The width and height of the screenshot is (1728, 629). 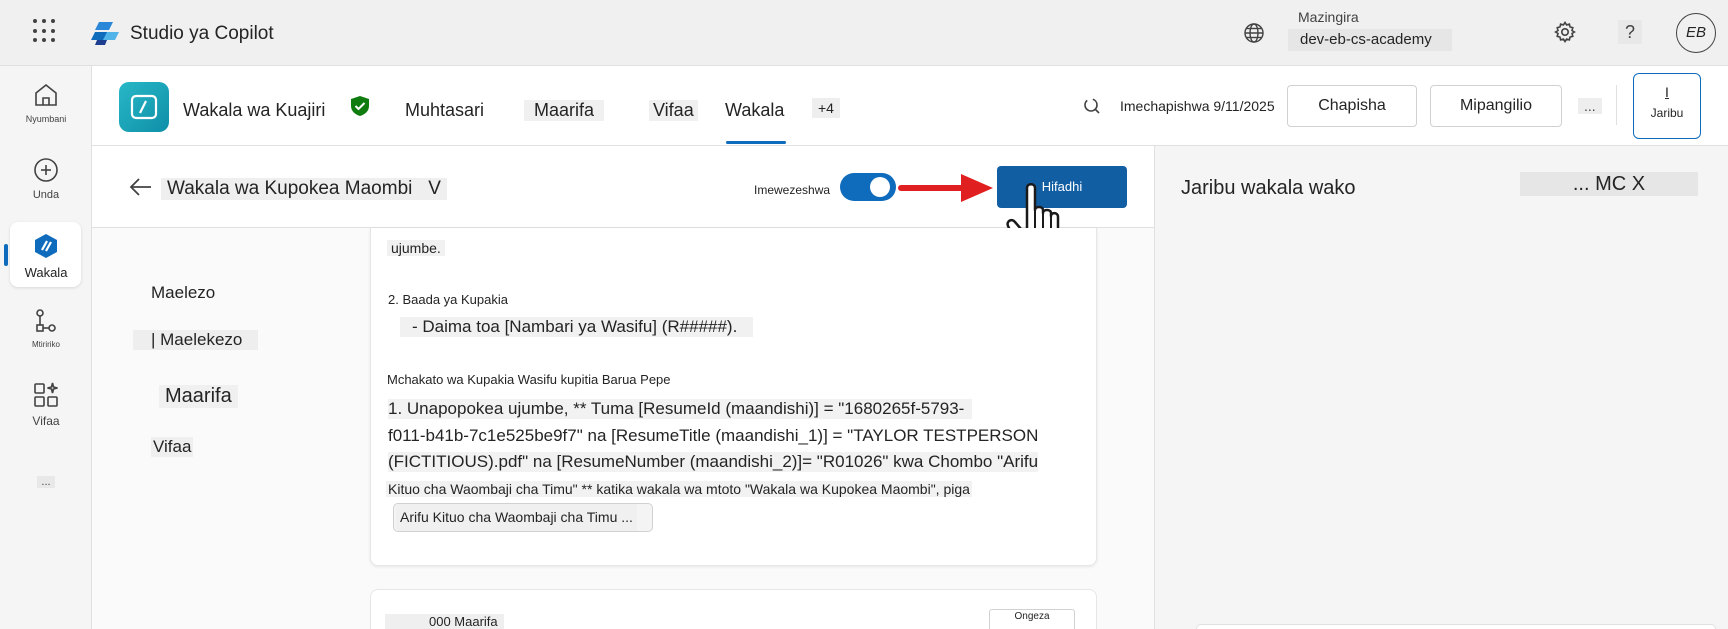 What do you see at coordinates (1254, 33) in the screenshot?
I see `environment-globe-icon` at bounding box center [1254, 33].